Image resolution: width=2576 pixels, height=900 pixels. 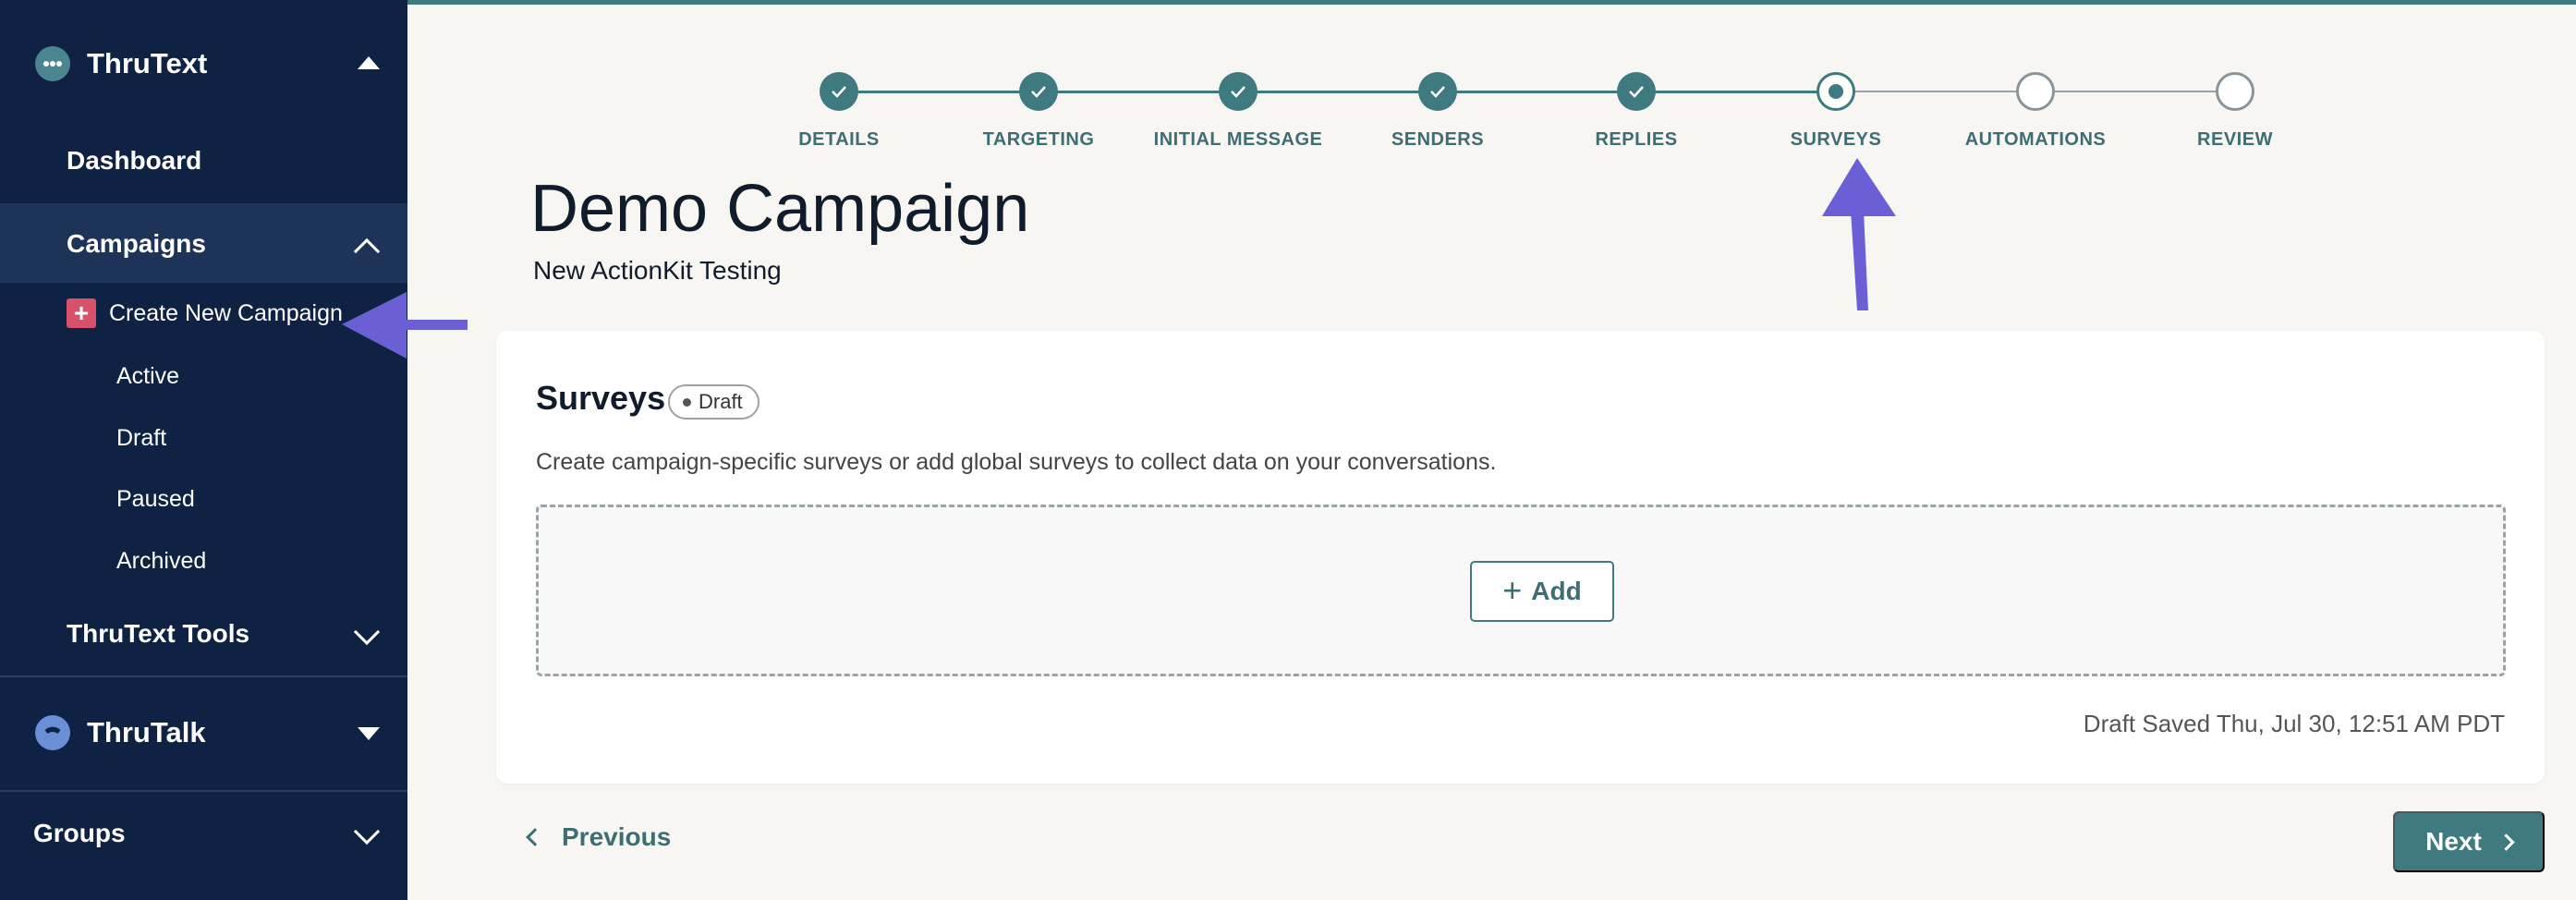 I want to click on badge-dot-icon, so click(x=687, y=402).